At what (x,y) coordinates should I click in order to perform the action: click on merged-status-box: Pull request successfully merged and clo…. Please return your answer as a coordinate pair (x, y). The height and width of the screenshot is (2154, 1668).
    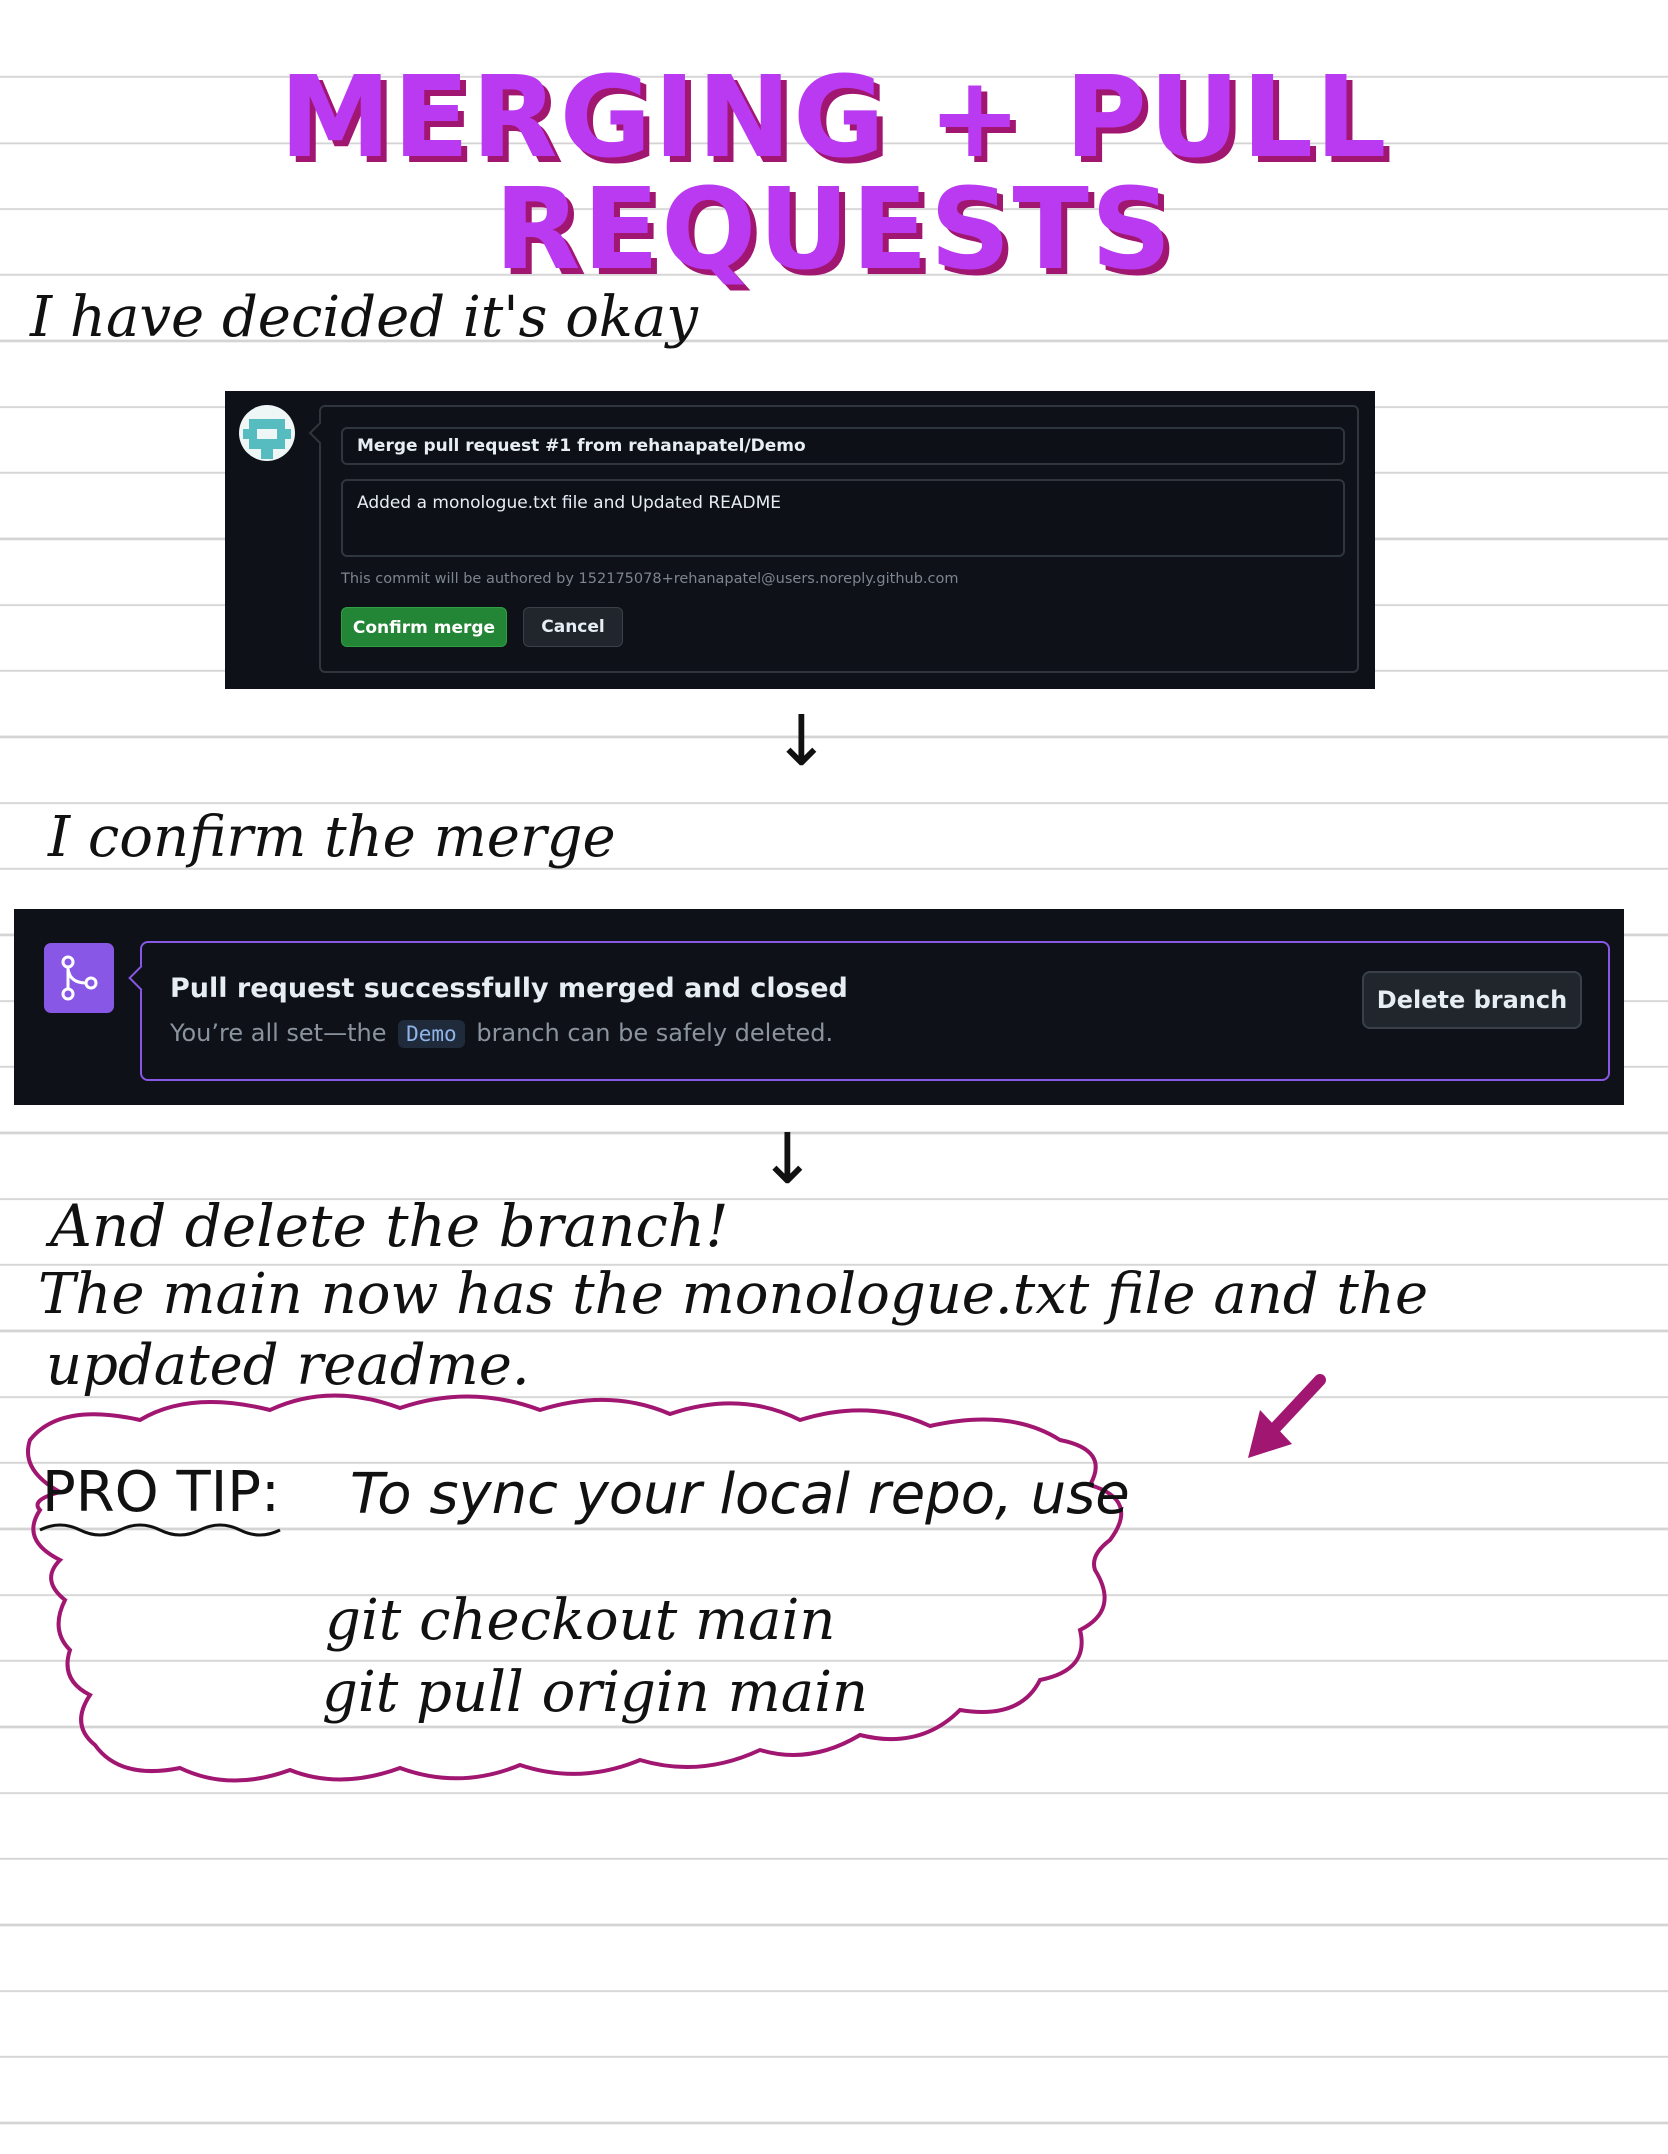
    Looking at the image, I should click on (875, 1011).